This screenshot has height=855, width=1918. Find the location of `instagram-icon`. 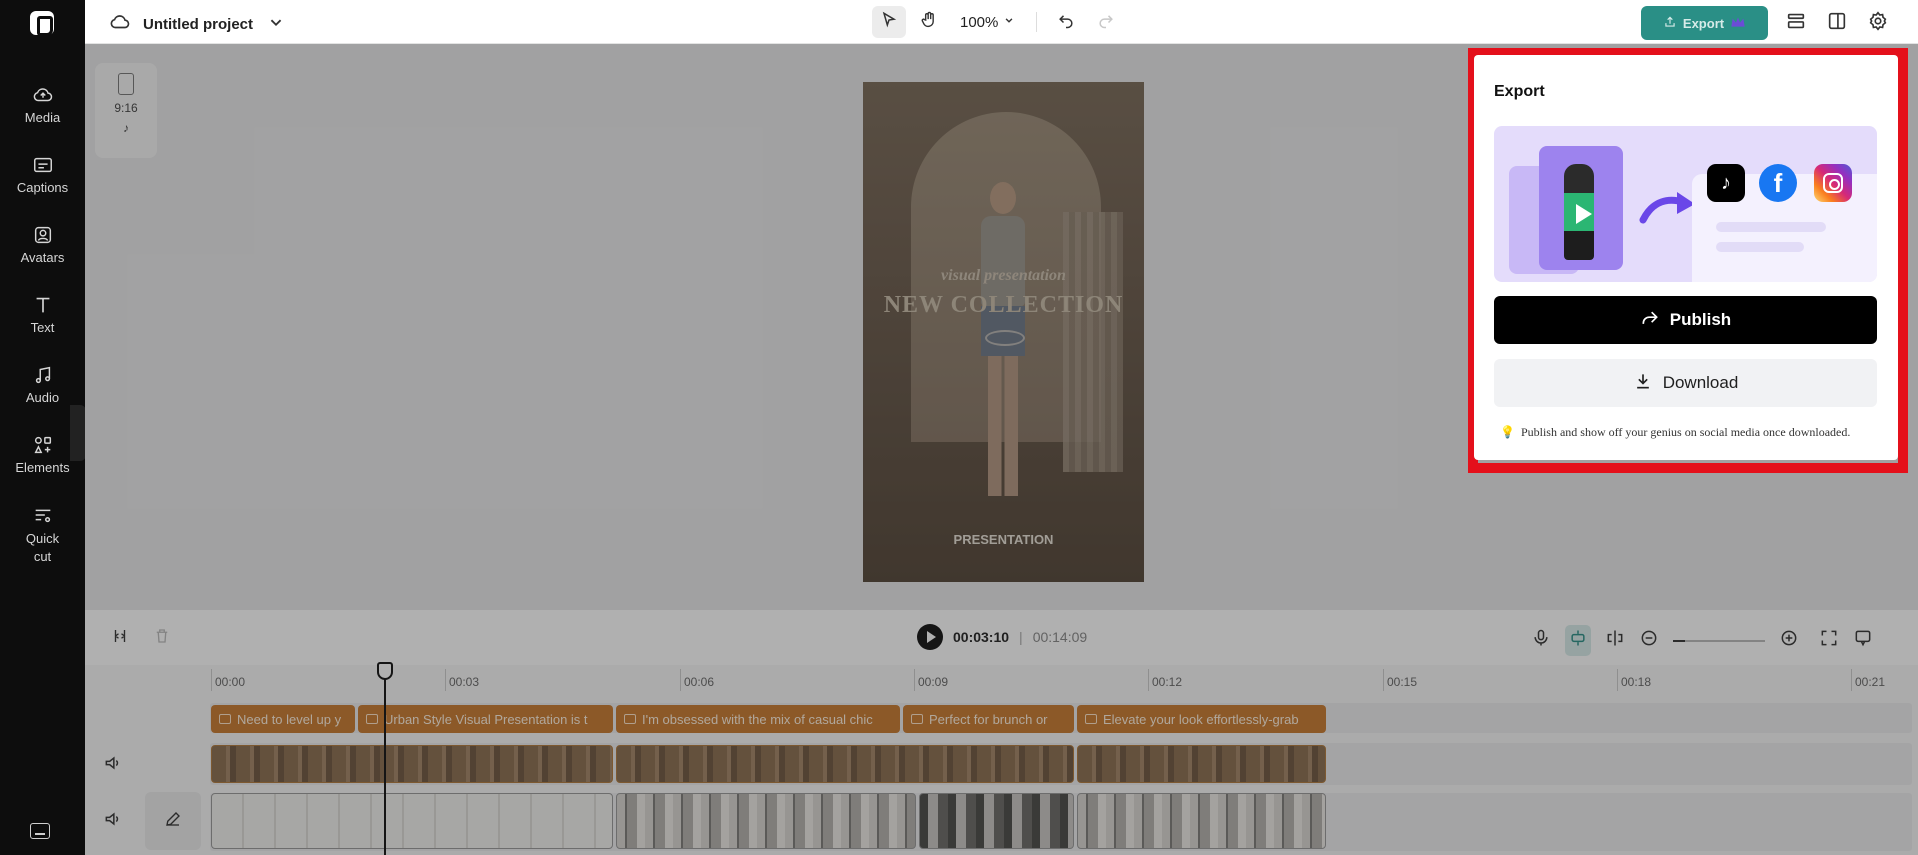

instagram-icon is located at coordinates (1833, 183).